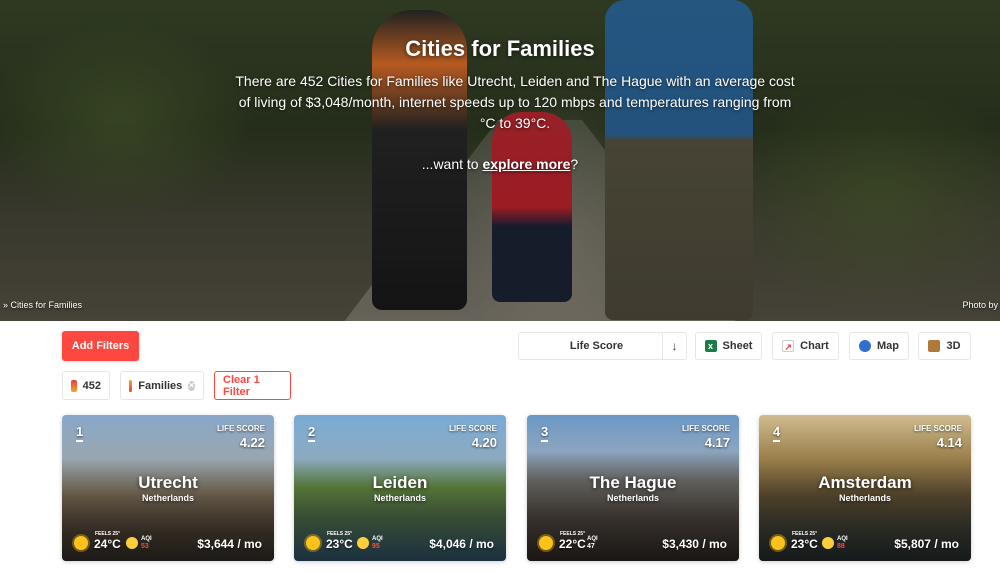 The image size is (1000, 573). I want to click on cube-icon, so click(934, 346).